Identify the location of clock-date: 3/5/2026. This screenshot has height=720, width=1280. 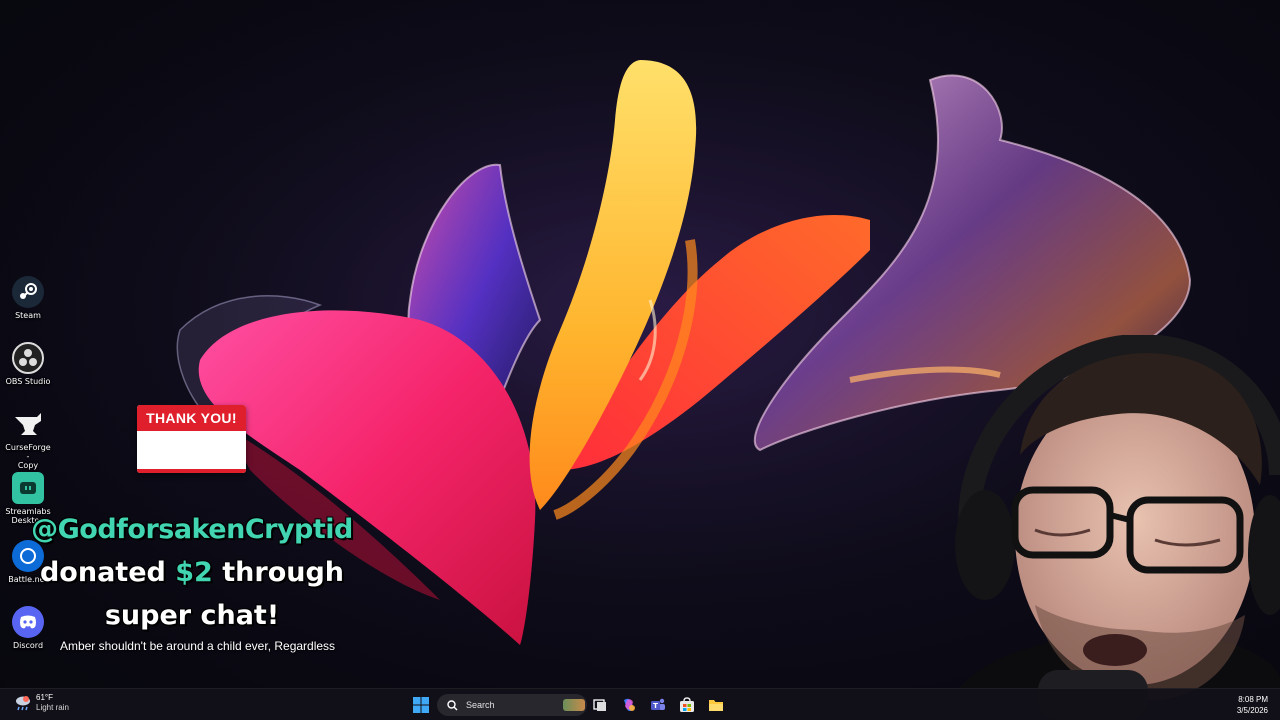
(1252, 710).